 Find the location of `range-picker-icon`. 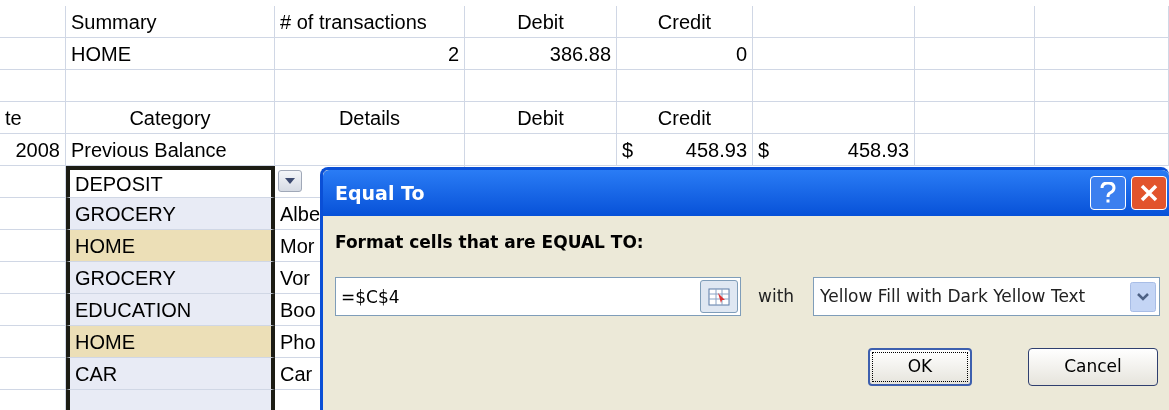

range-picker-icon is located at coordinates (719, 296).